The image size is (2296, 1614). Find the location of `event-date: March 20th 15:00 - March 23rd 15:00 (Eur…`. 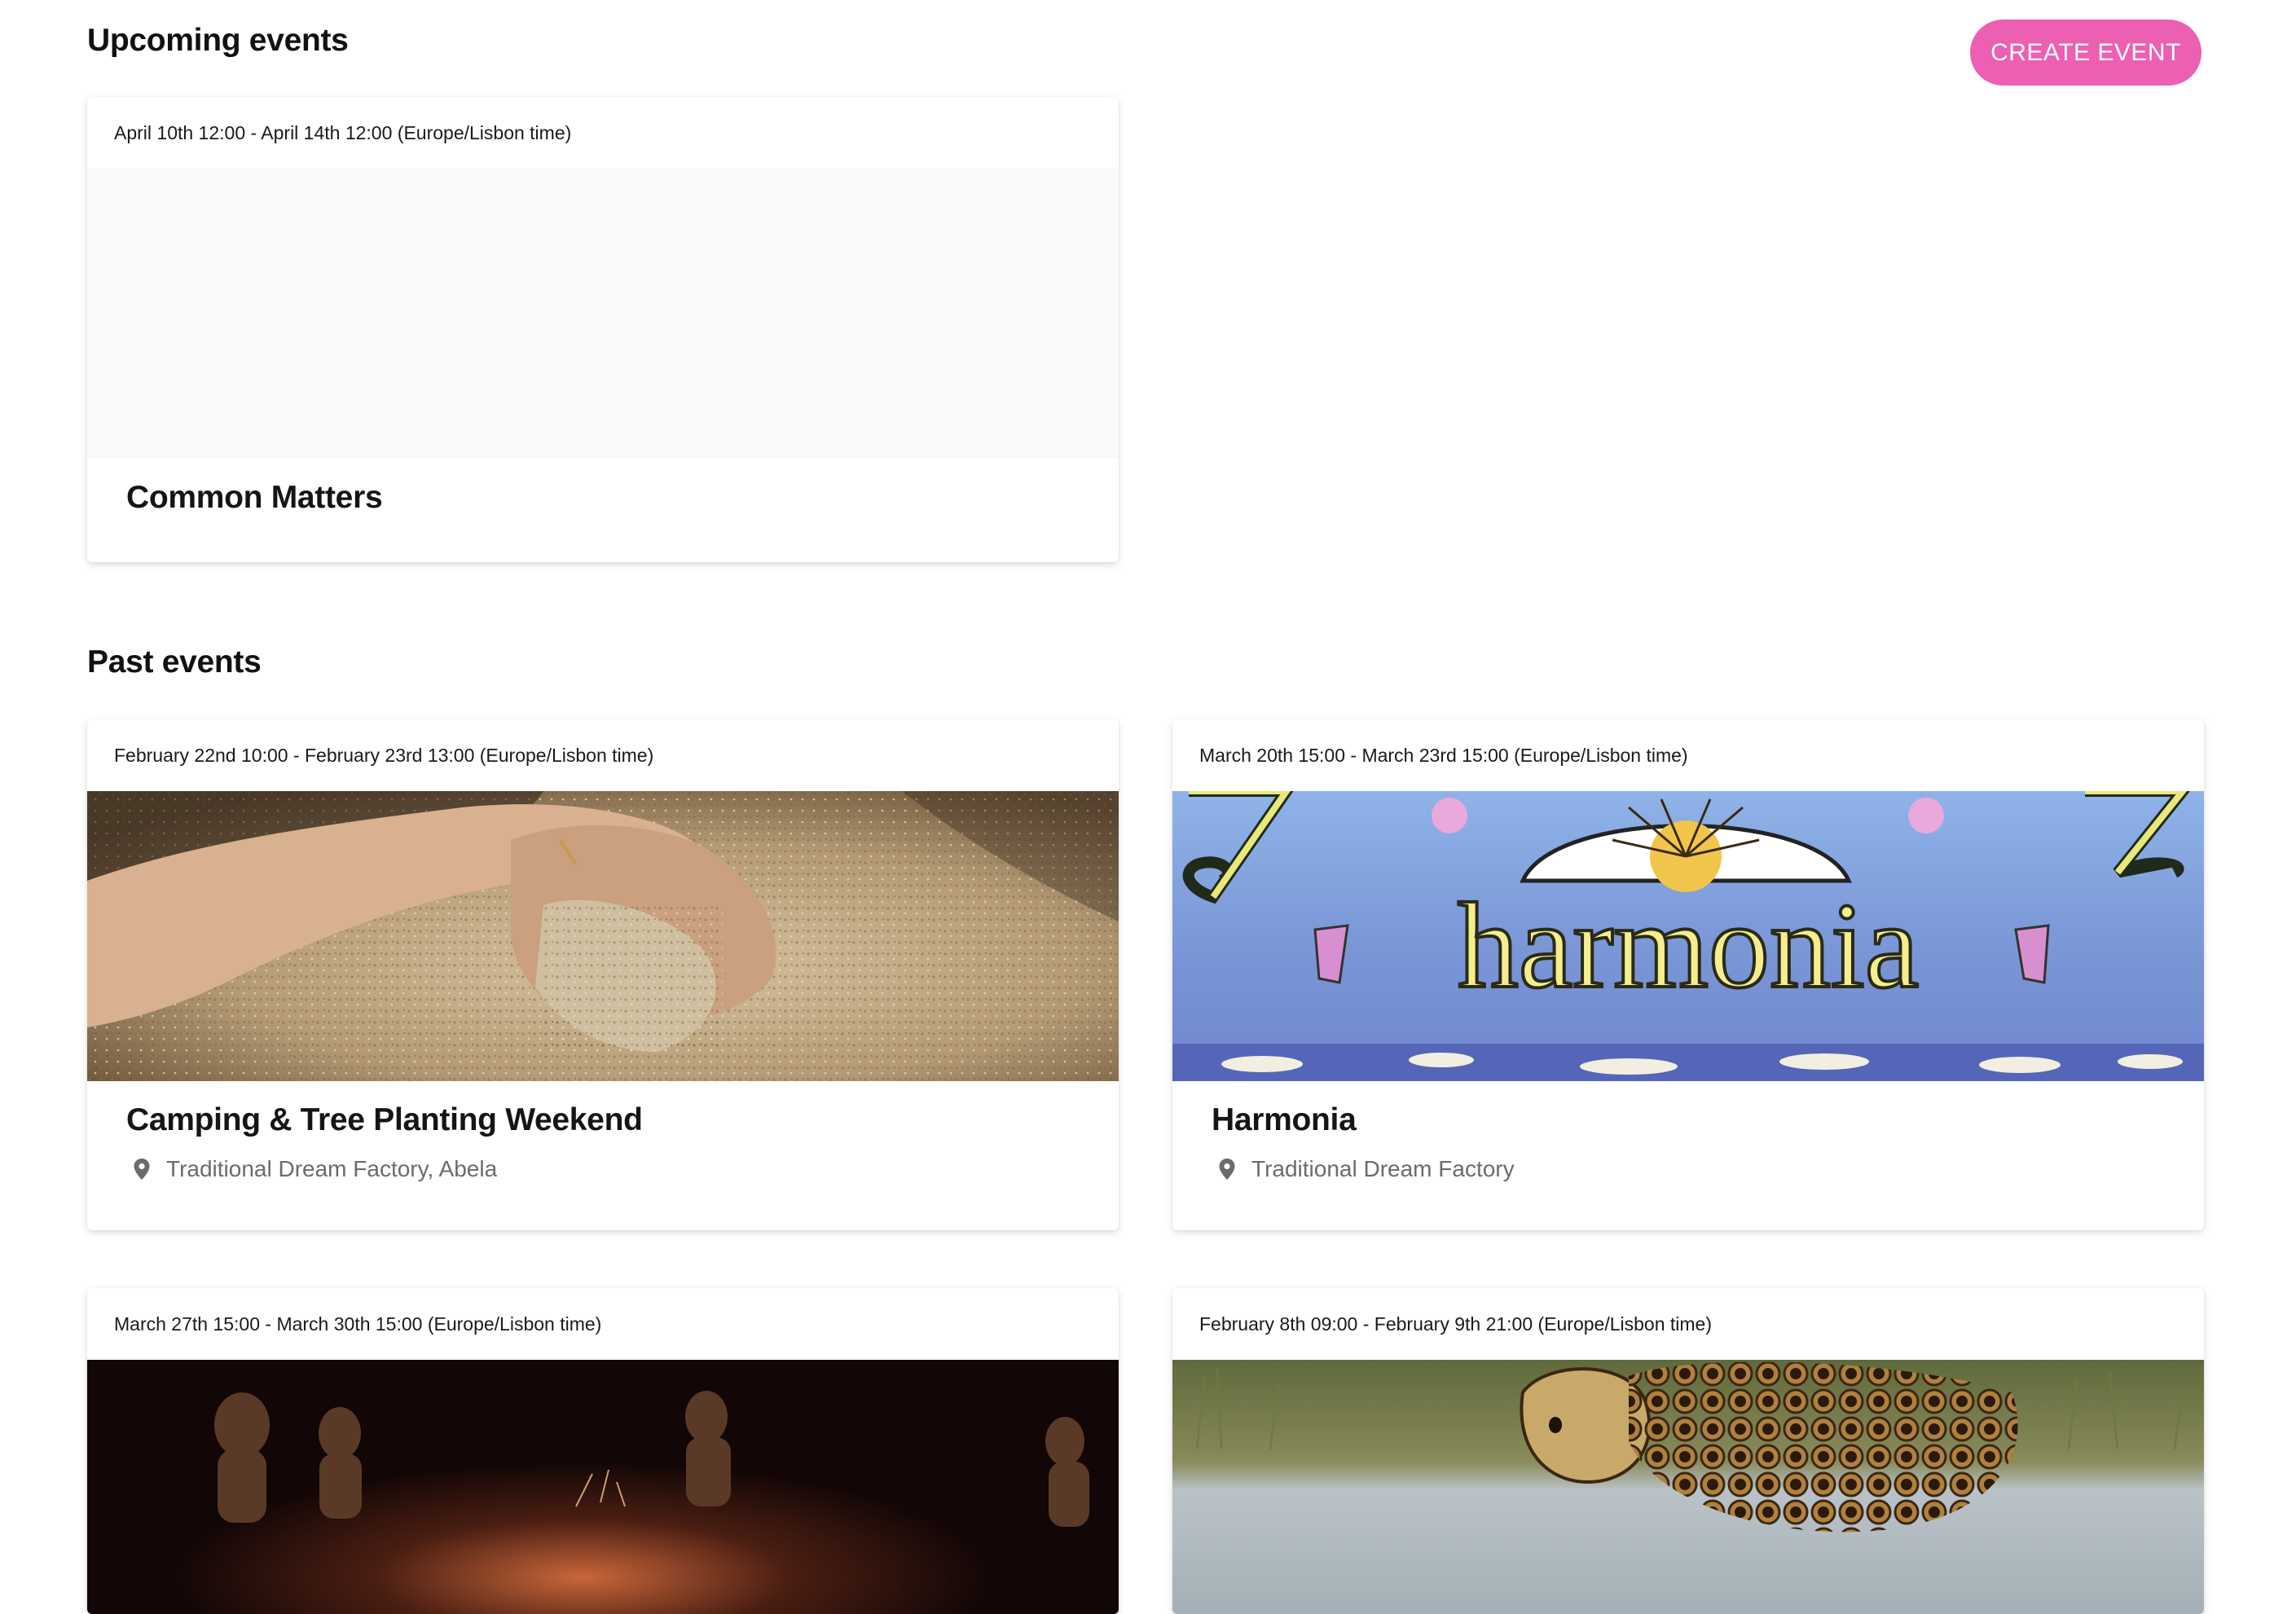

event-date: March 20th 15:00 - March 23rd 15:00 (Eur… is located at coordinates (1443, 756).